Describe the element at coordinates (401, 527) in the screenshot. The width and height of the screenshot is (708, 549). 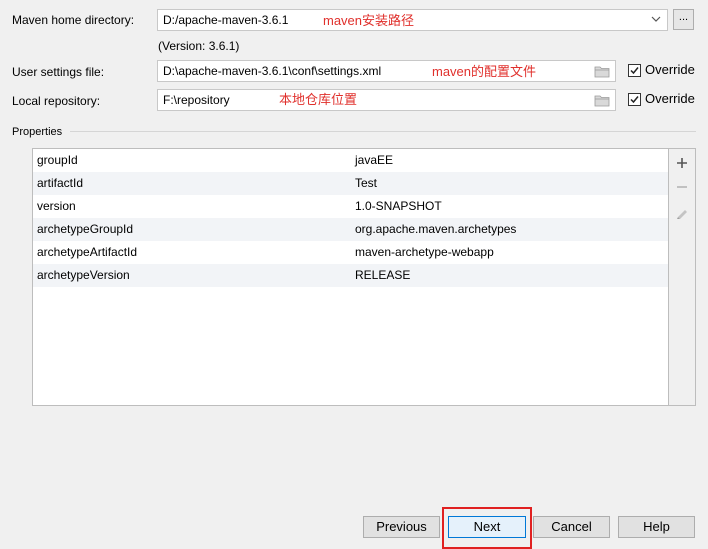
I see `previous-button: Previous` at that location.